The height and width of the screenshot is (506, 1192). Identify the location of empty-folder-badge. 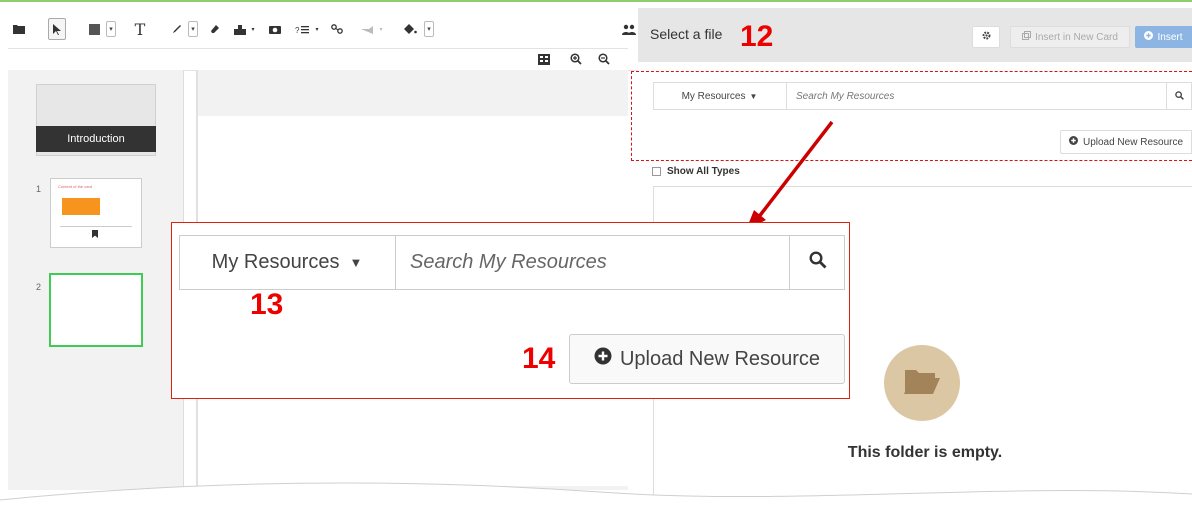
(922, 383).